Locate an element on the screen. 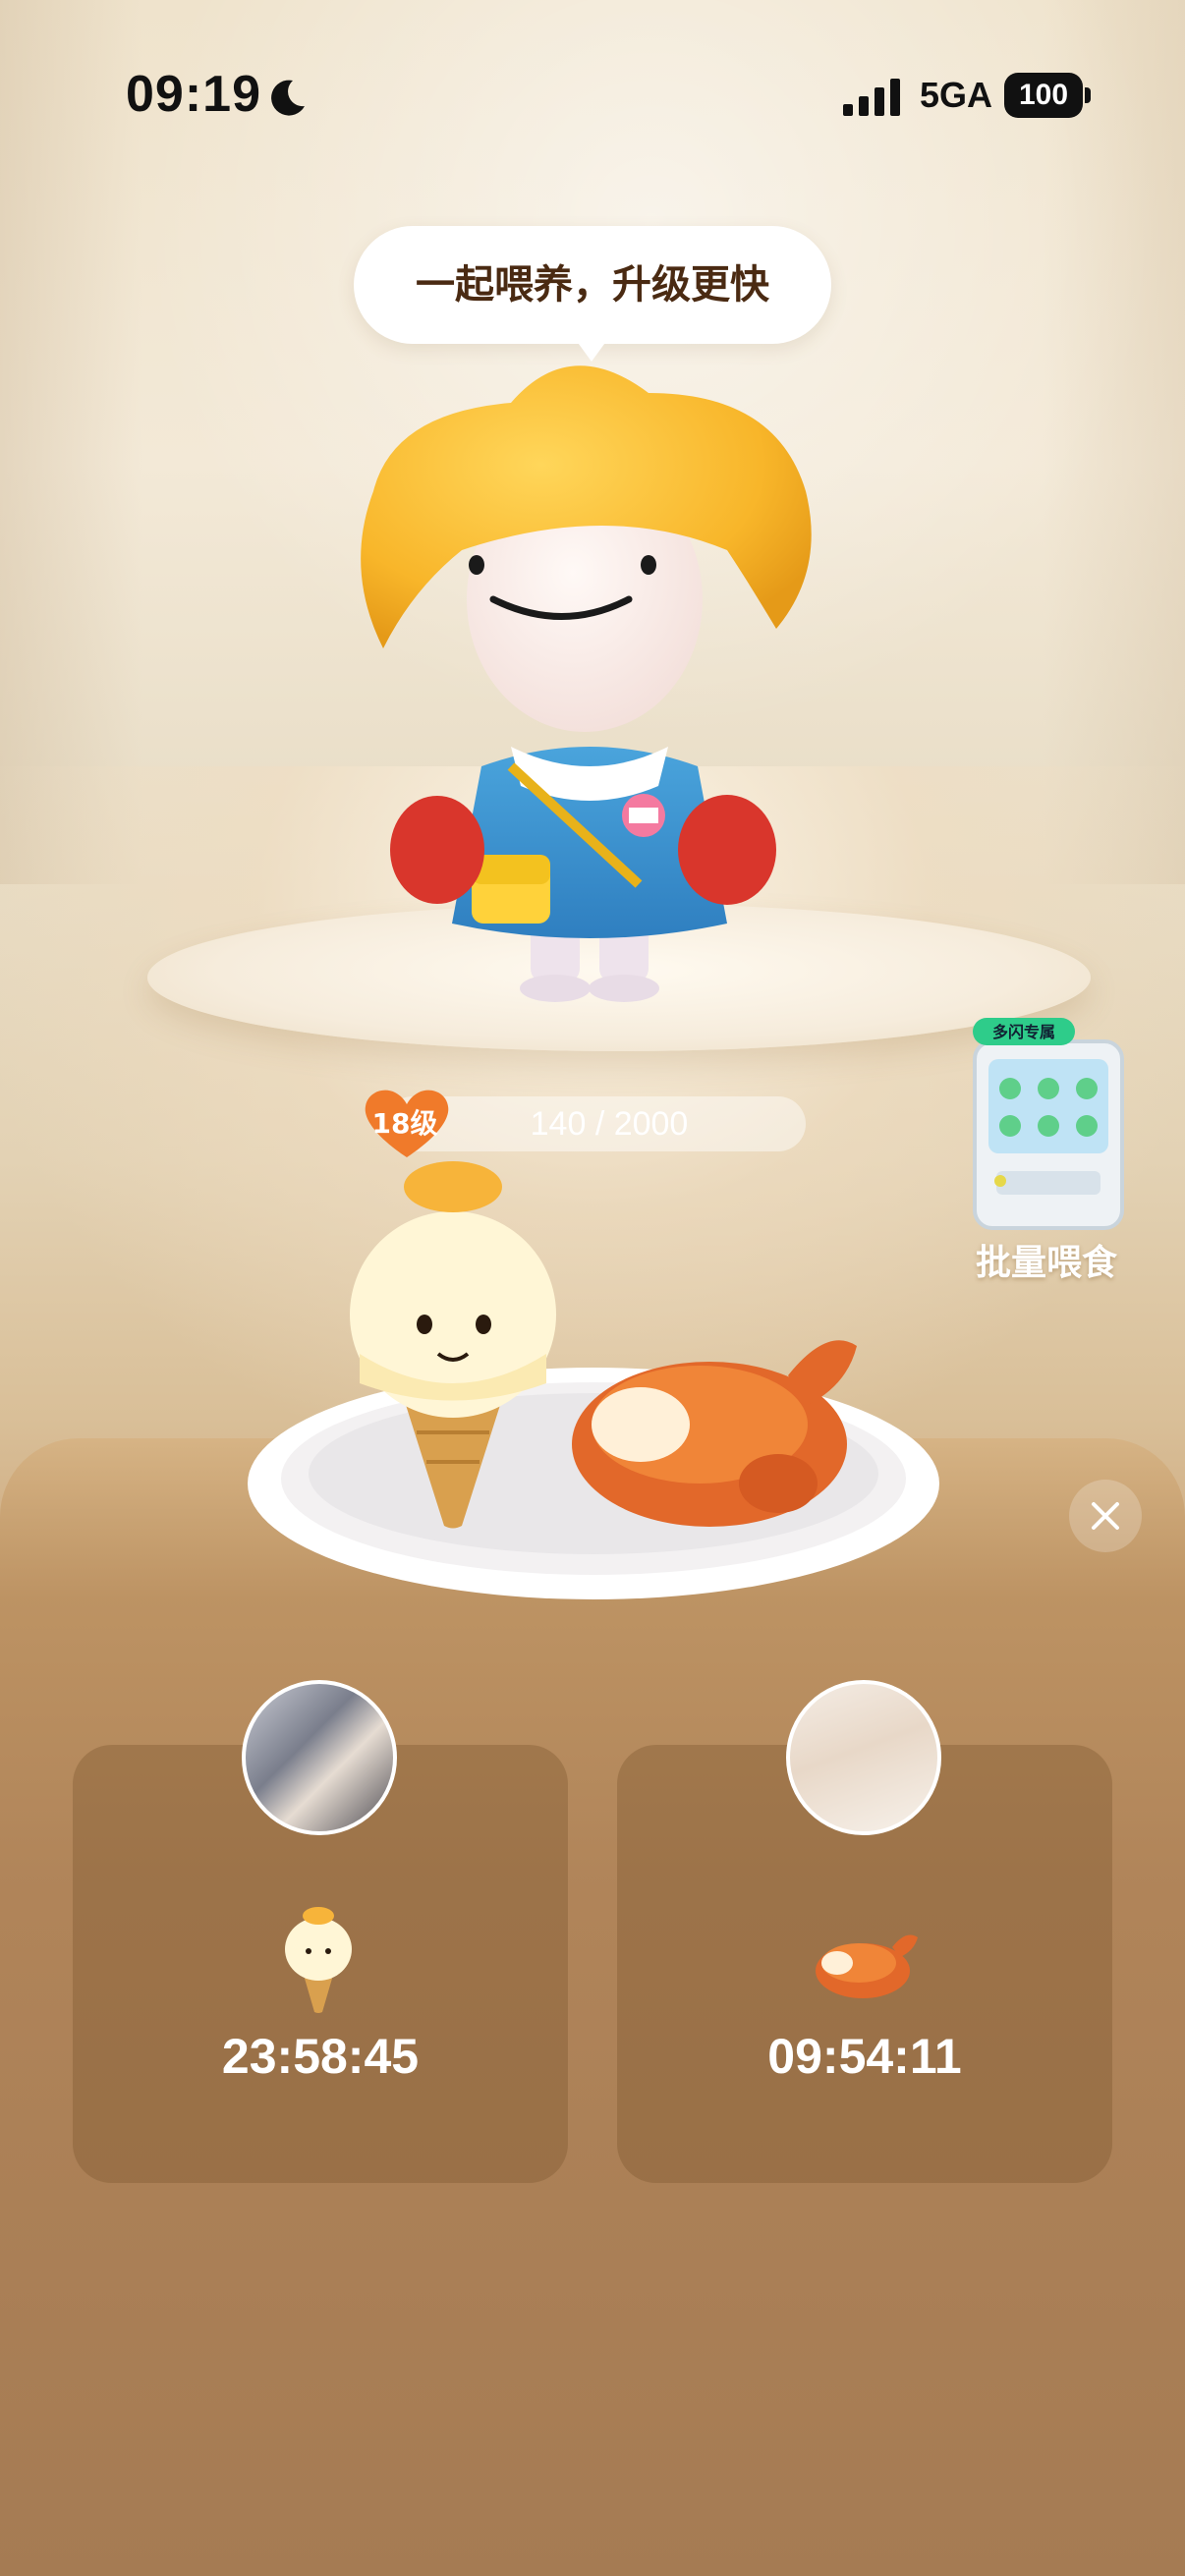 The image size is (1185, 2576). status-time: 09:19 is located at coordinates (194, 94).